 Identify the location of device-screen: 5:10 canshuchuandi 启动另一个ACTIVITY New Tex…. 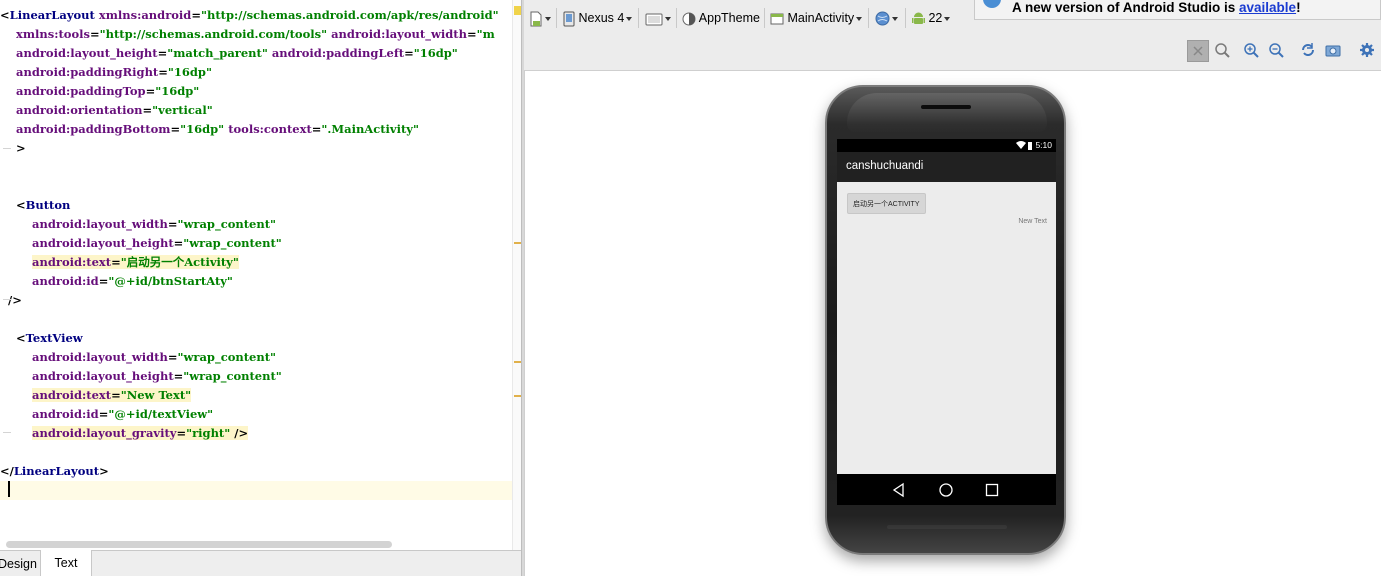
(946, 322).